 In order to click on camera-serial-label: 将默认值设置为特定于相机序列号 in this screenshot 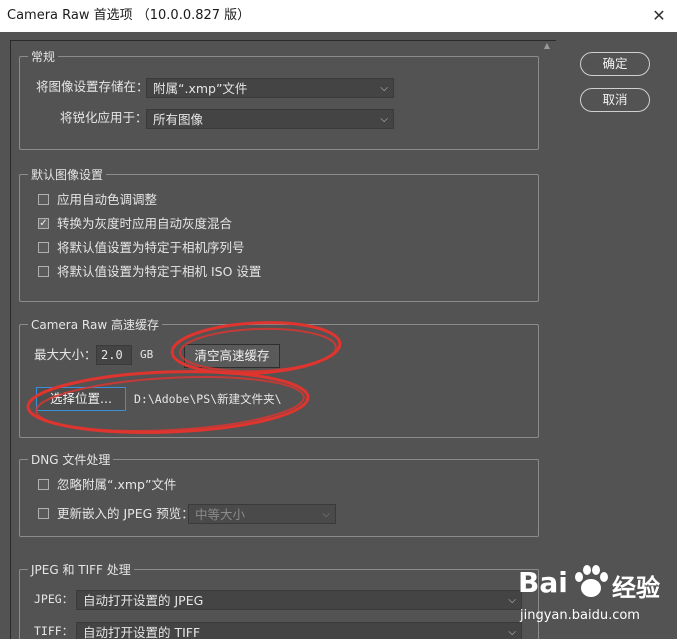, I will do `click(151, 247)`.